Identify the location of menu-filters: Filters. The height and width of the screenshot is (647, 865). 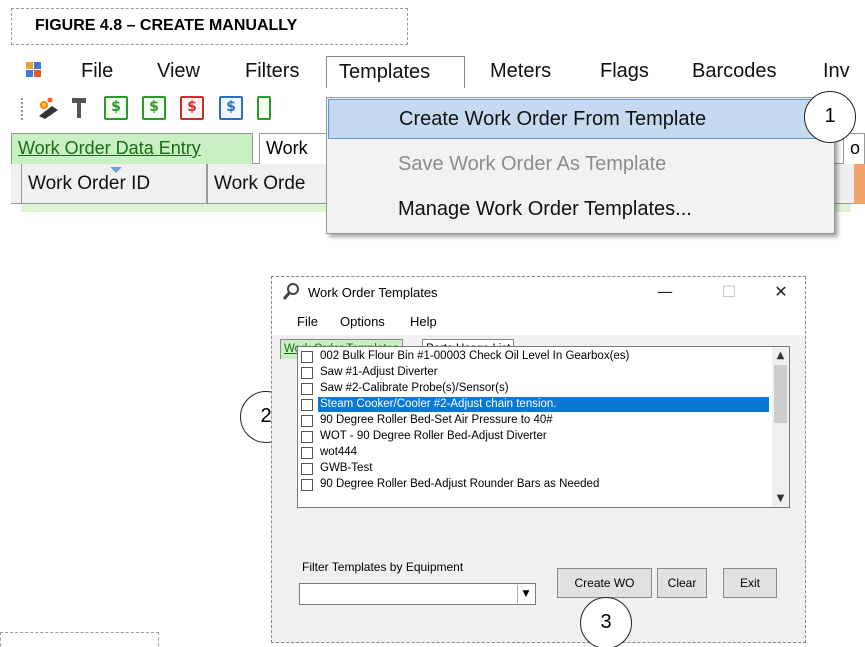
(272, 72).